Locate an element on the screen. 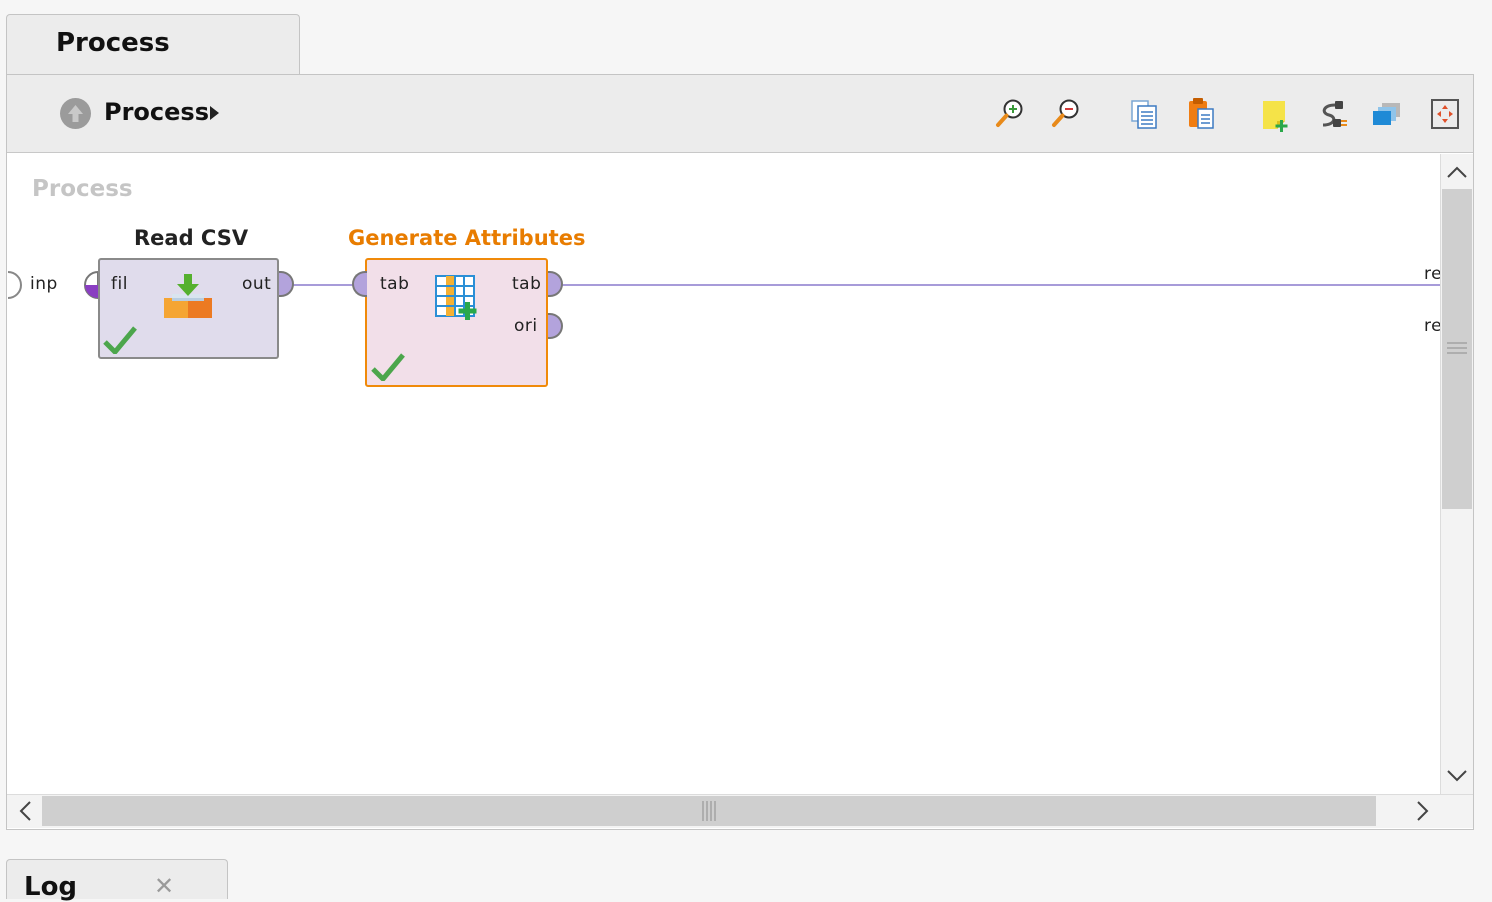  operator-title: Generate Attributes is located at coordinates (467, 238).